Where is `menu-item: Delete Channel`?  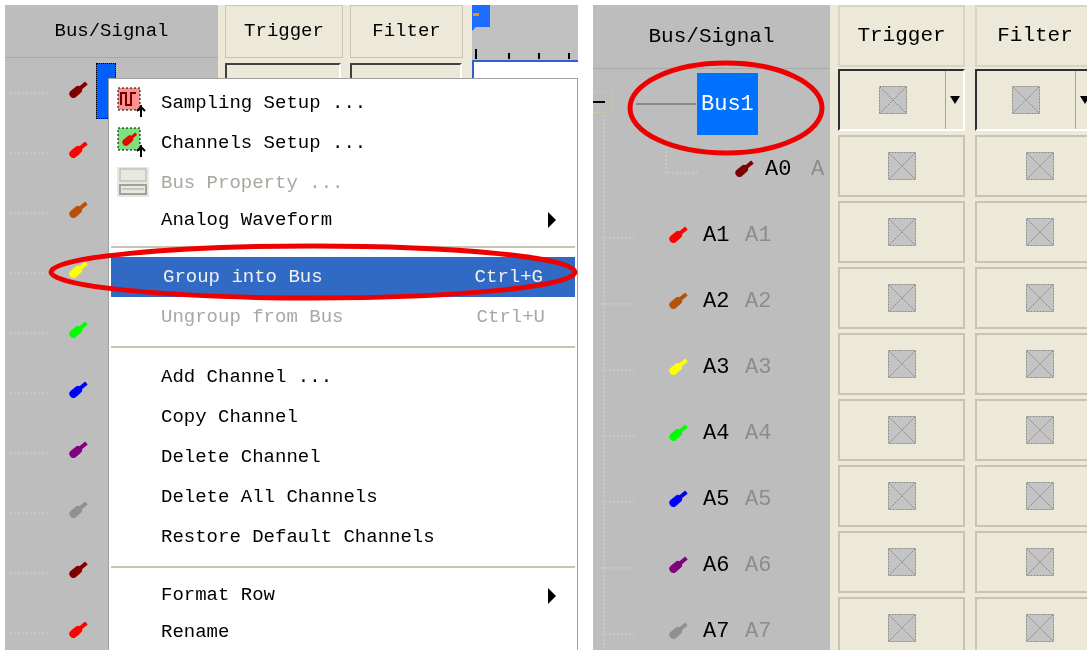
menu-item: Delete Channel is located at coordinates (343, 457).